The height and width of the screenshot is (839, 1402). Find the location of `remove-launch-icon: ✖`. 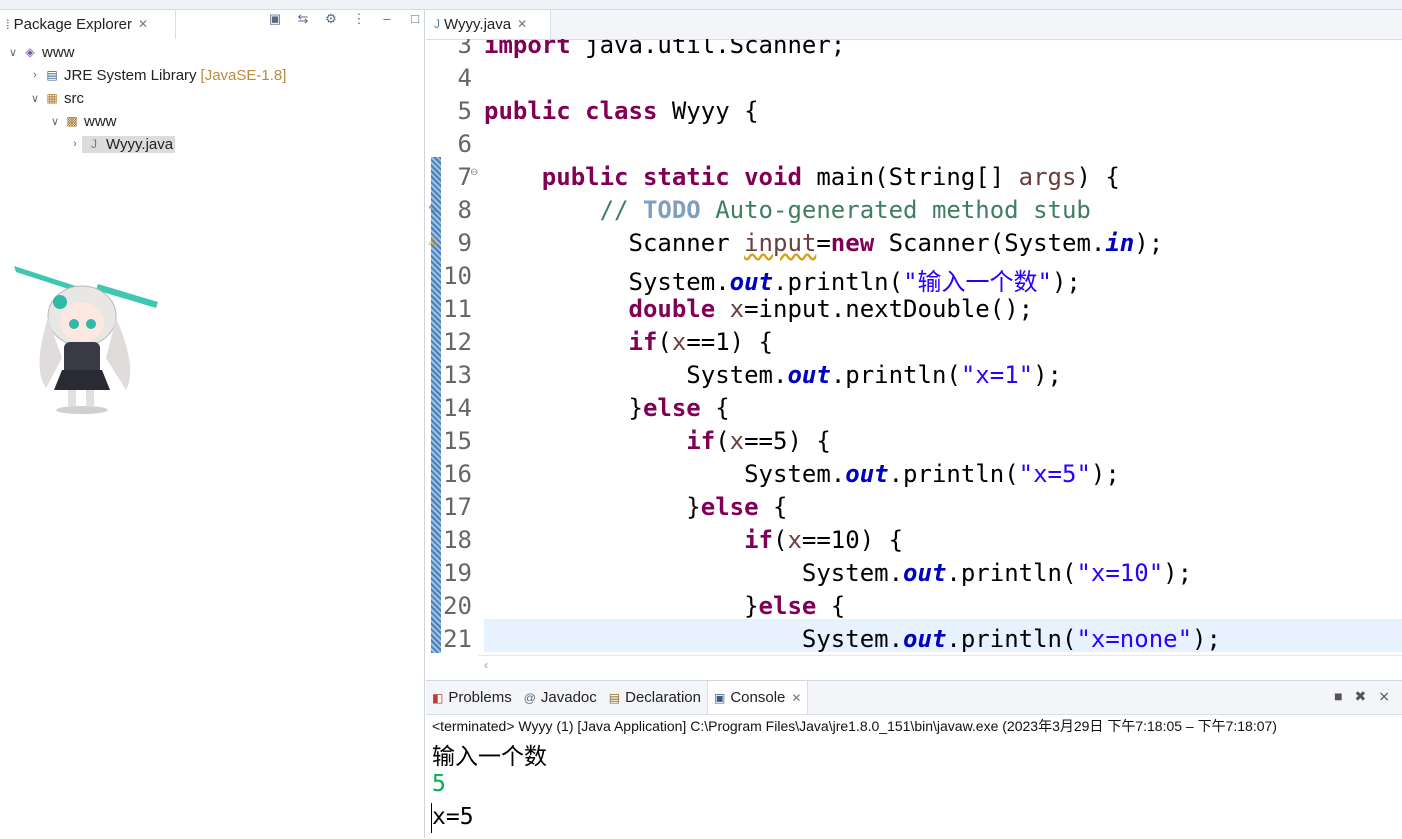

remove-launch-icon: ✖ is located at coordinates (1361, 696).